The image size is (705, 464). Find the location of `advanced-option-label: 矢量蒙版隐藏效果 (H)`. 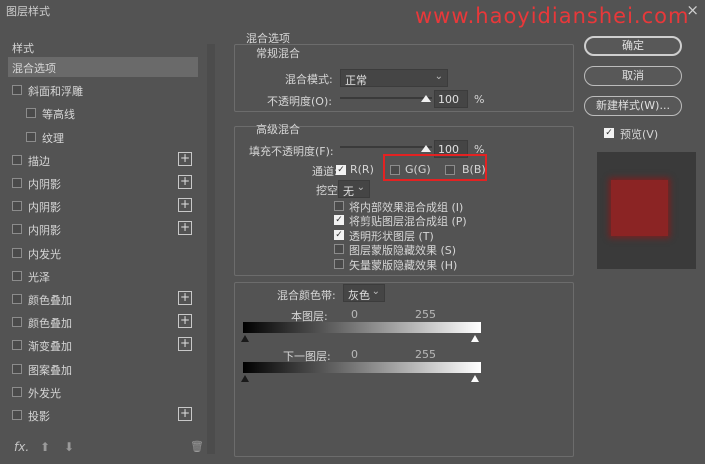

advanced-option-label: 矢量蒙版隐藏效果 (H) is located at coordinates (403, 265).